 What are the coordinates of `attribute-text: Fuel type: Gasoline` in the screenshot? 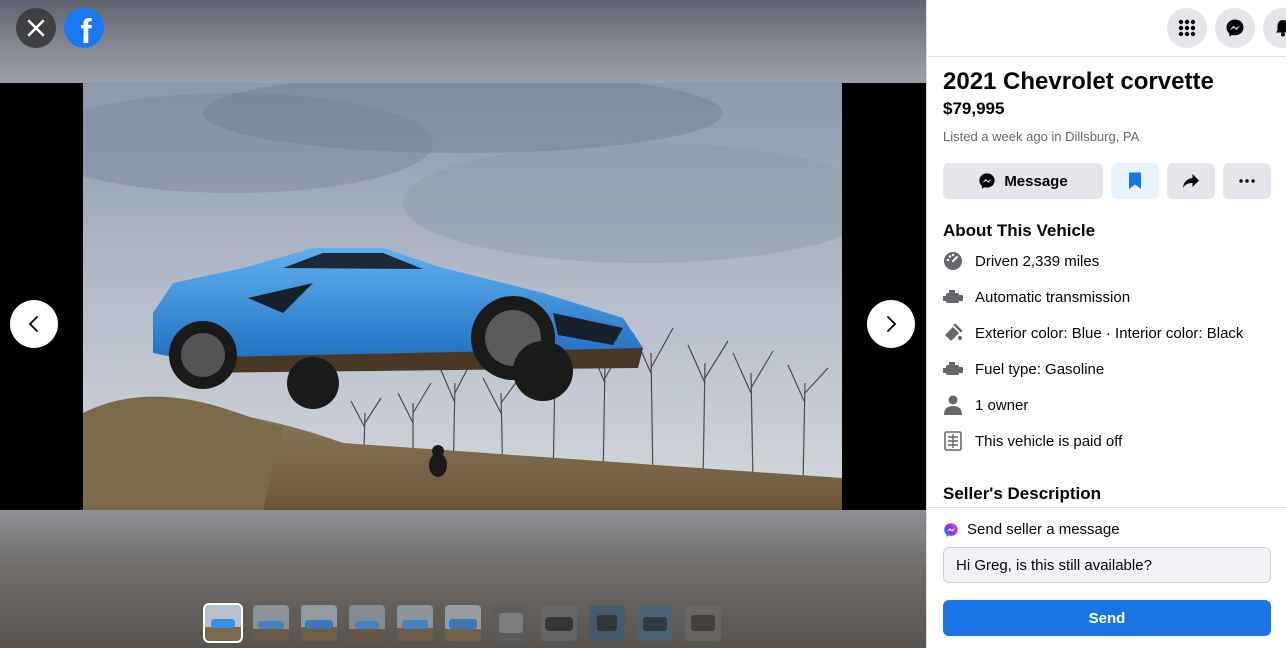 It's located at (1040, 369).